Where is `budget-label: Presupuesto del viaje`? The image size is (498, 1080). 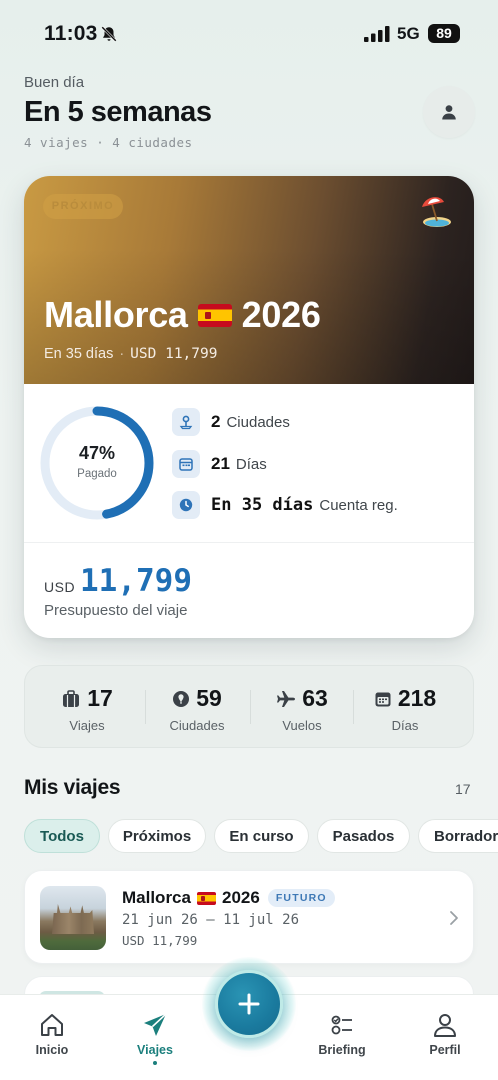
budget-label: Presupuesto del viaje is located at coordinates (116, 610).